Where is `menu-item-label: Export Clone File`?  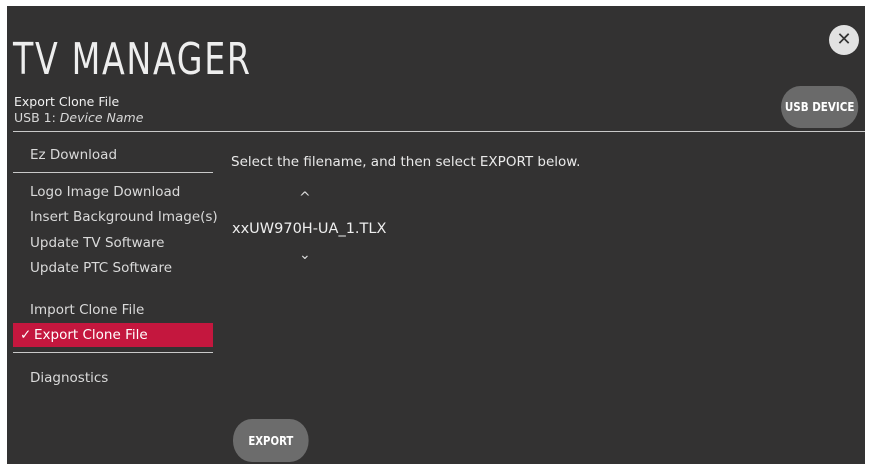
menu-item-label: Export Clone File is located at coordinates (91, 335).